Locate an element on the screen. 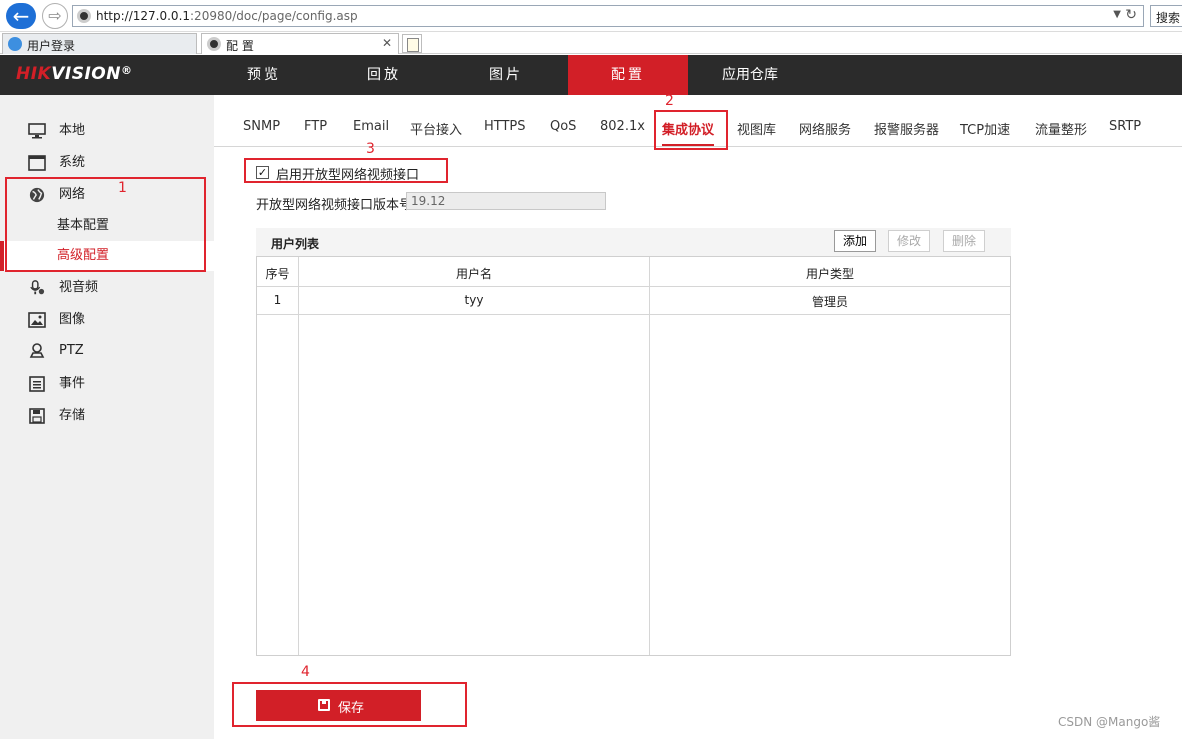  sidebar-item-event: 事件 is located at coordinates (107, 384).